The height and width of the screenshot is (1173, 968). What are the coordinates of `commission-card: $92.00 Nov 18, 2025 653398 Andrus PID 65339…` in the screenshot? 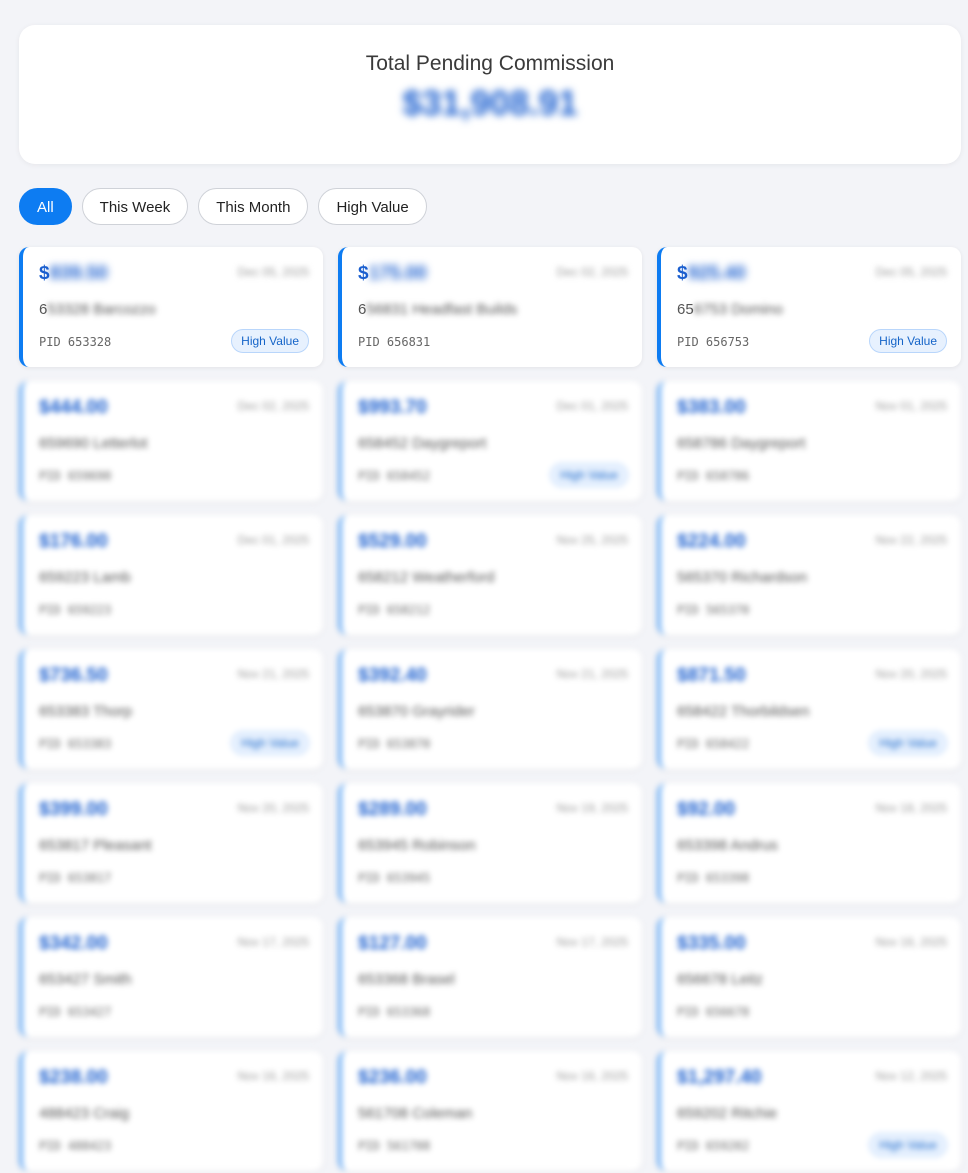 It's located at (809, 843).